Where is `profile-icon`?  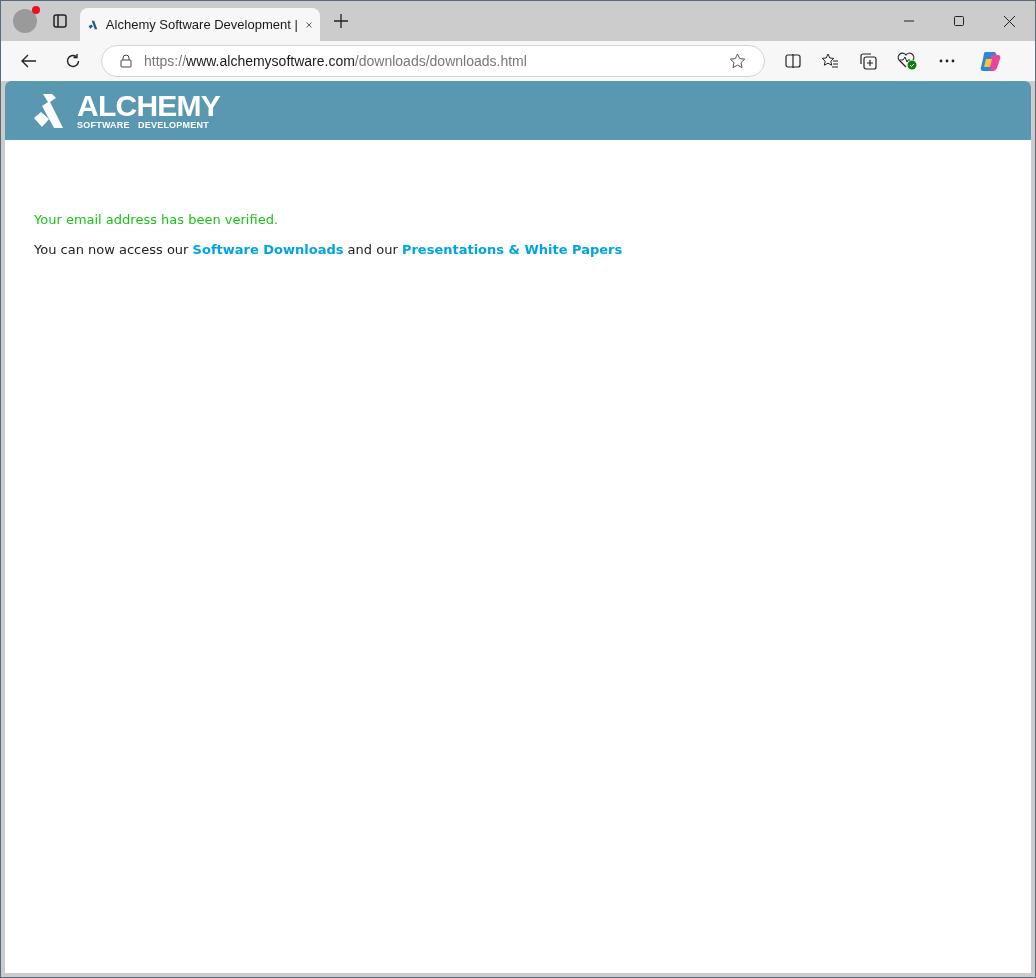 profile-icon is located at coordinates (25, 21).